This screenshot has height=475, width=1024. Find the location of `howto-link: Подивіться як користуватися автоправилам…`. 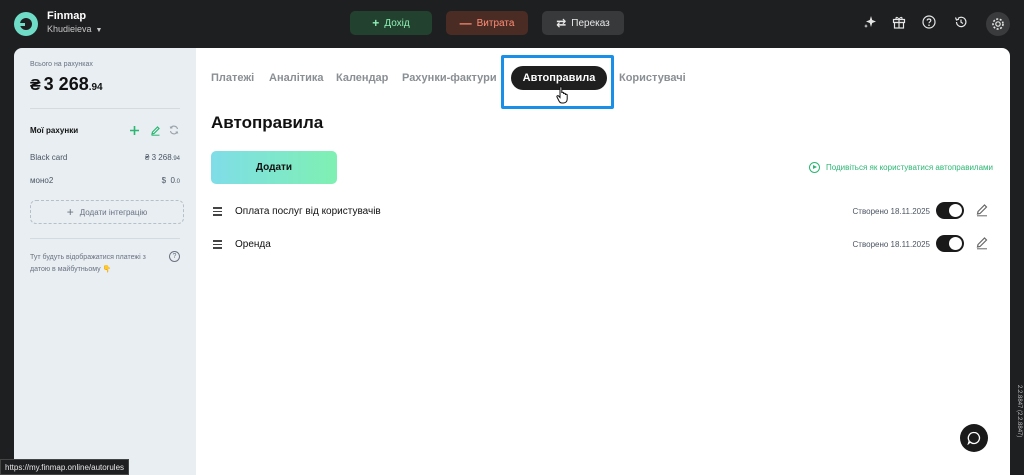

howto-link: Подивіться як користуватися автоправилам… is located at coordinates (900, 167).